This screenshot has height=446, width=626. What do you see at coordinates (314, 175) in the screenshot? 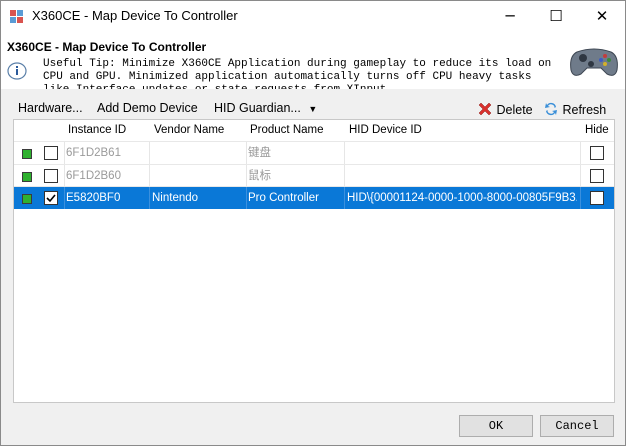
I see `table-row: 6F1D2B60 鼠标` at bounding box center [314, 175].